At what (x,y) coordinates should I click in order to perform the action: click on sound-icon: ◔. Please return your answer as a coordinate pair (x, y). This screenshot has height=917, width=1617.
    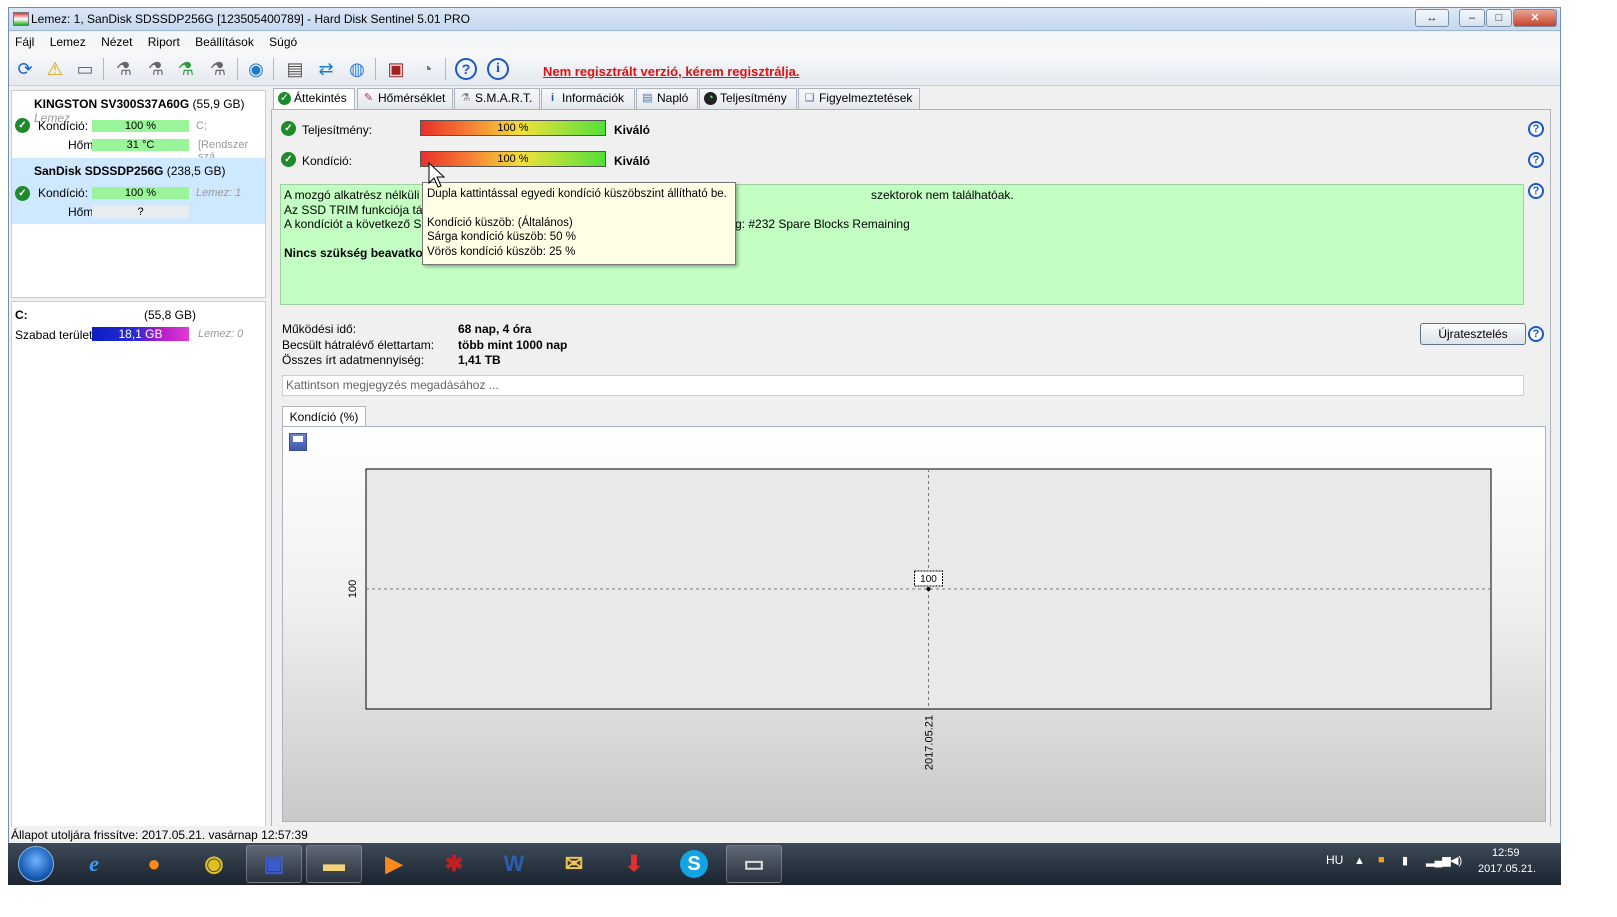
    Looking at the image, I should click on (427, 69).